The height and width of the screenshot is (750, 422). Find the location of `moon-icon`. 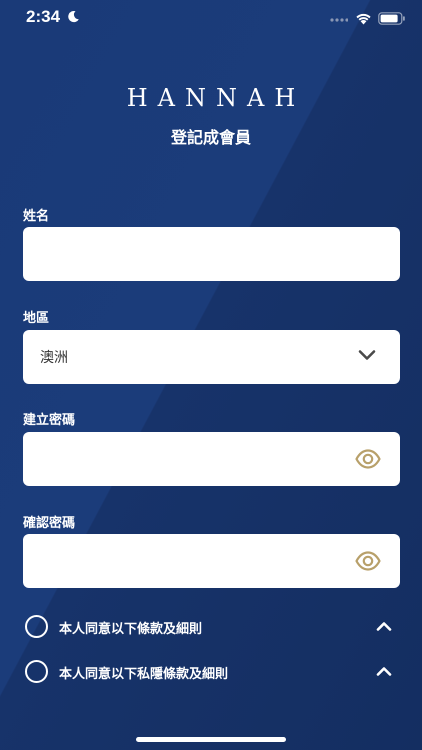

moon-icon is located at coordinates (73, 16).